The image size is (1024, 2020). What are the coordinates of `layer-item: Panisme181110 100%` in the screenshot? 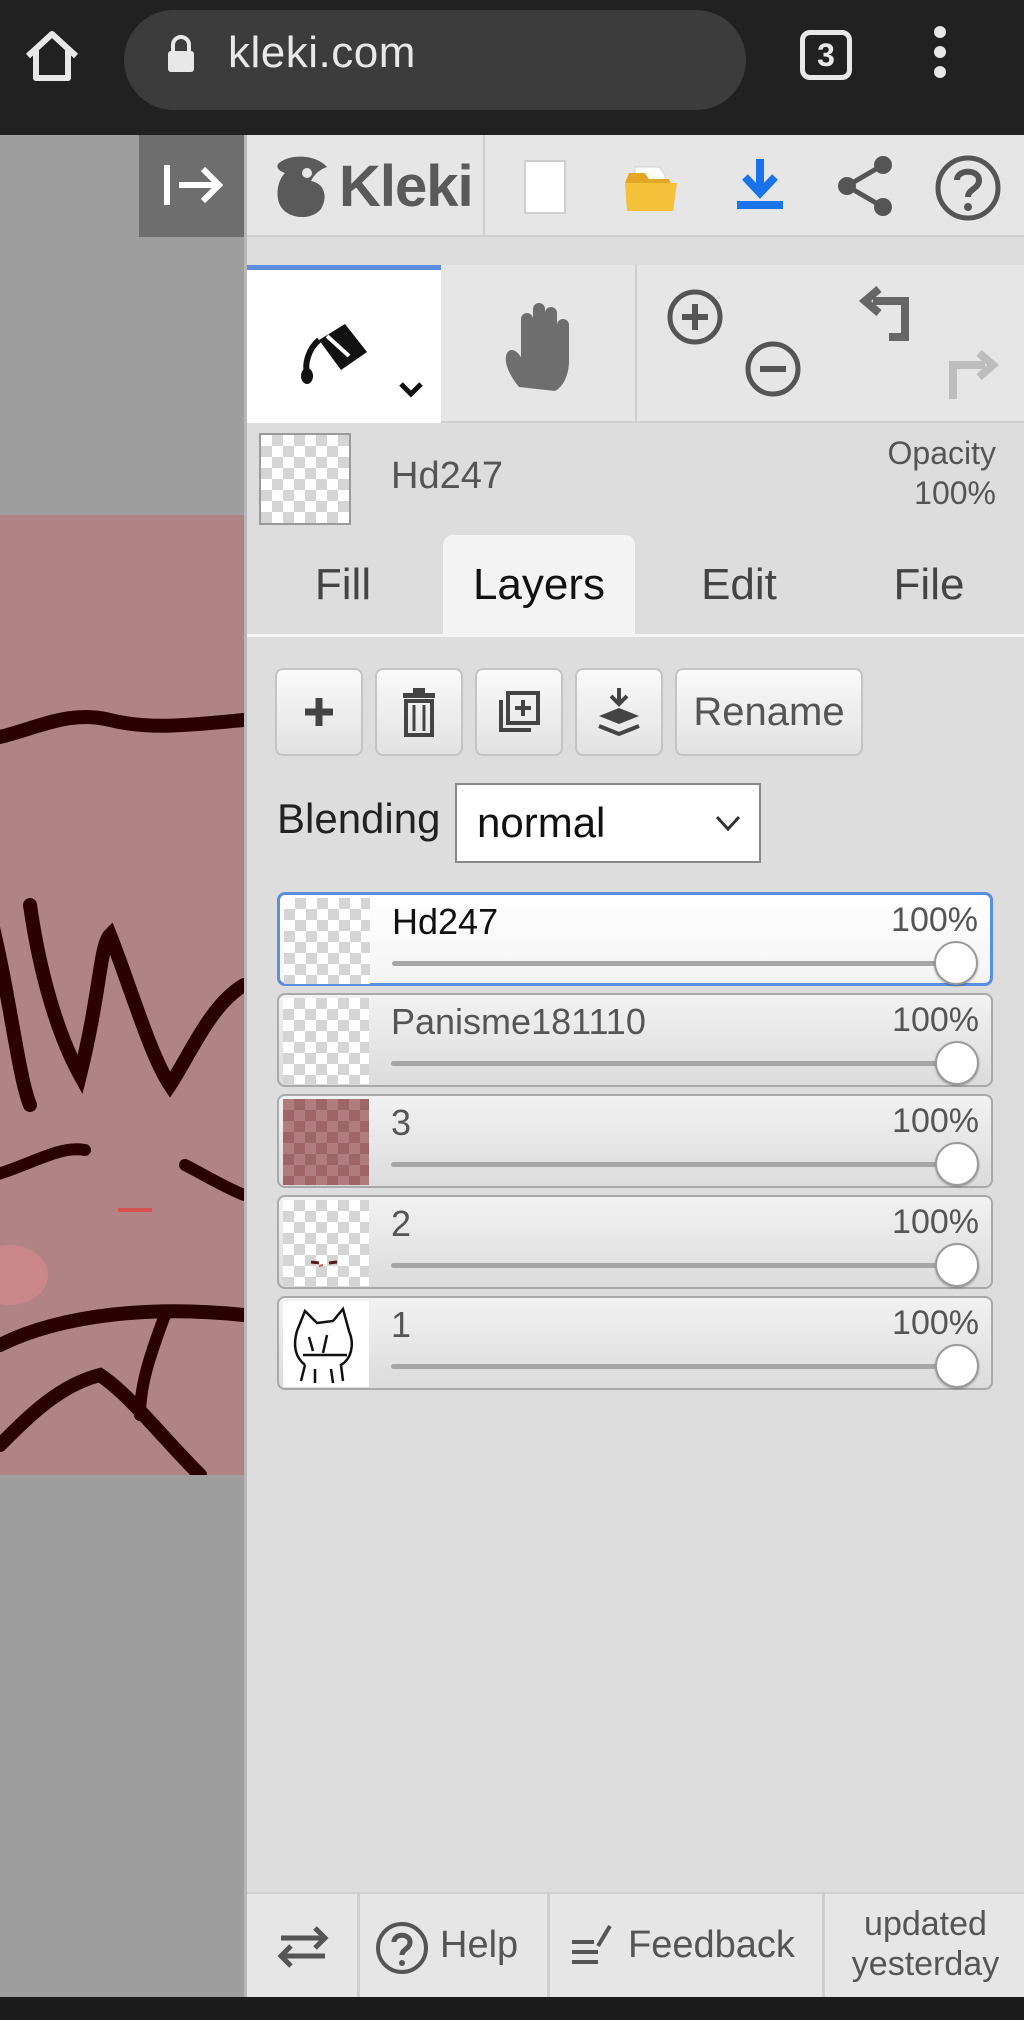 It's located at (635, 1040).